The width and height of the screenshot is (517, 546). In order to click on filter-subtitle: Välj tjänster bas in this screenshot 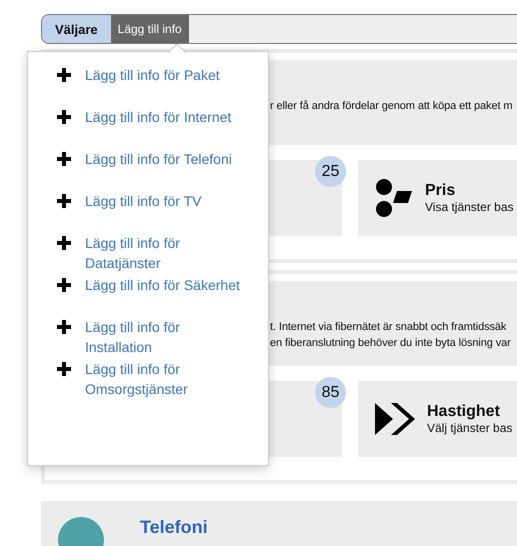, I will do `click(469, 428)`.